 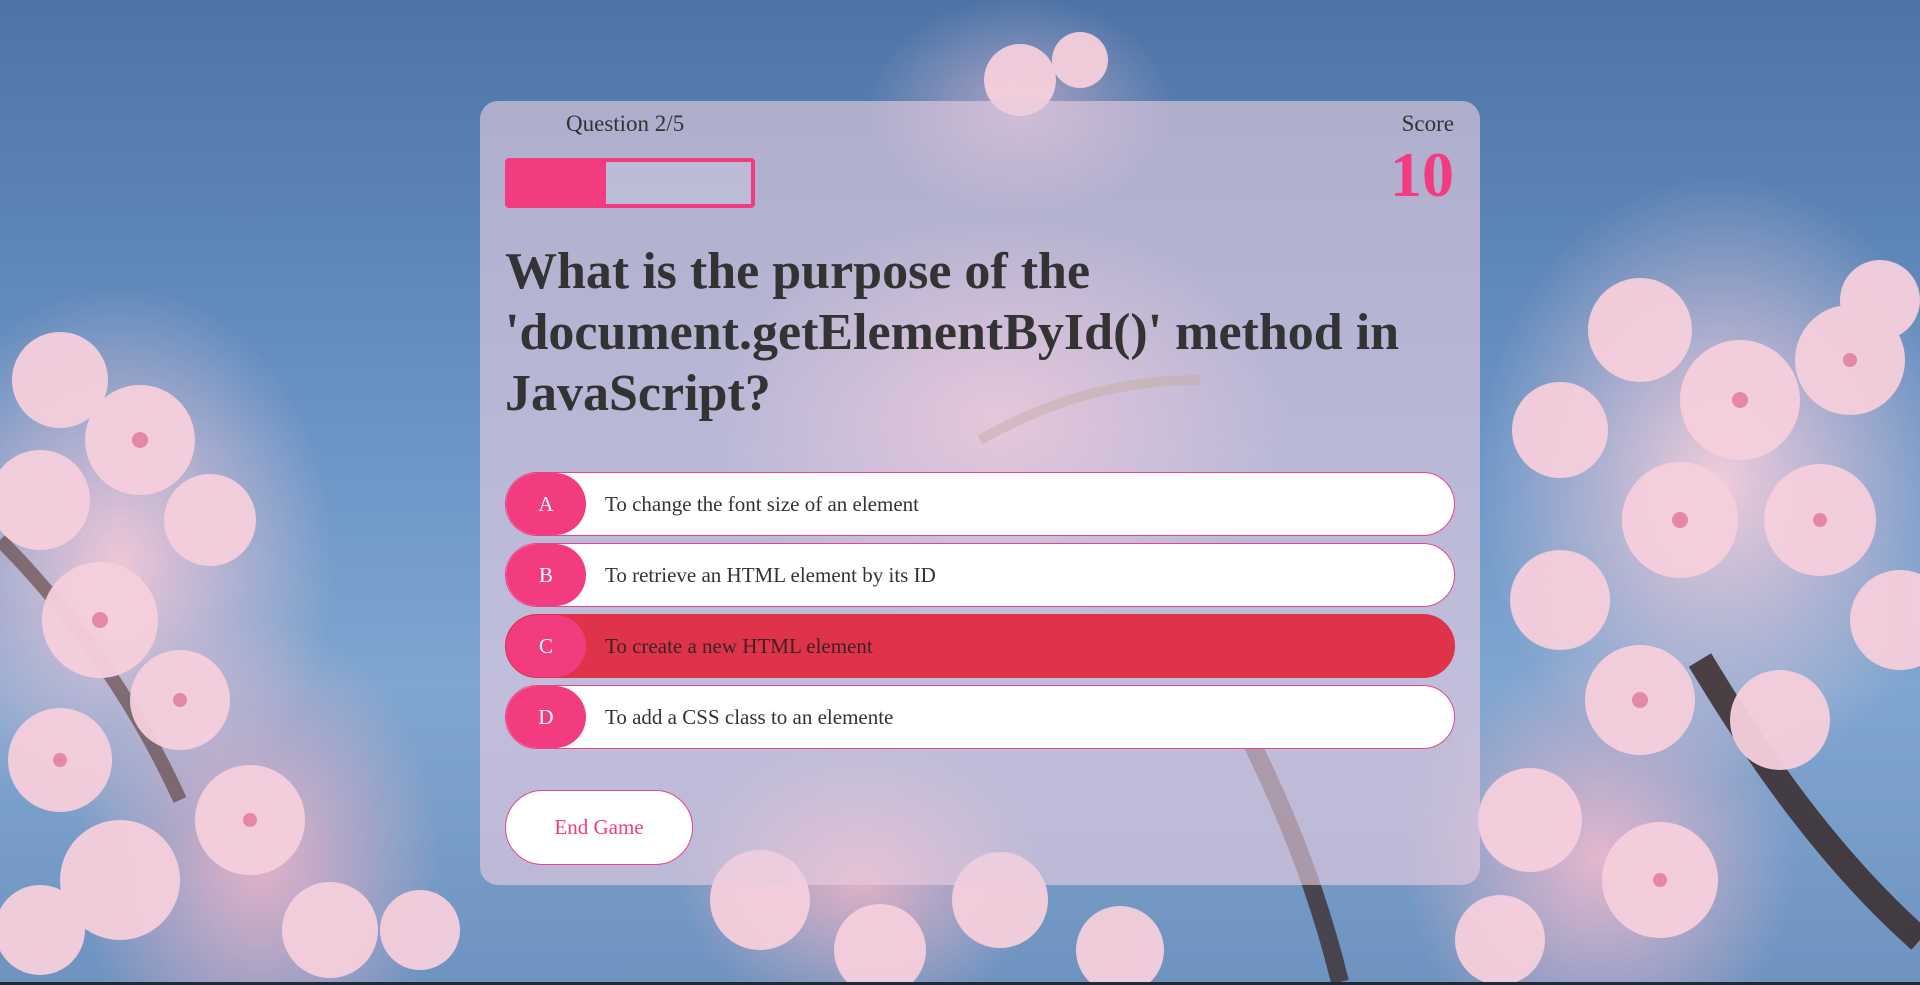 I want to click on question-counter: Question 2/5, so click(x=625, y=123).